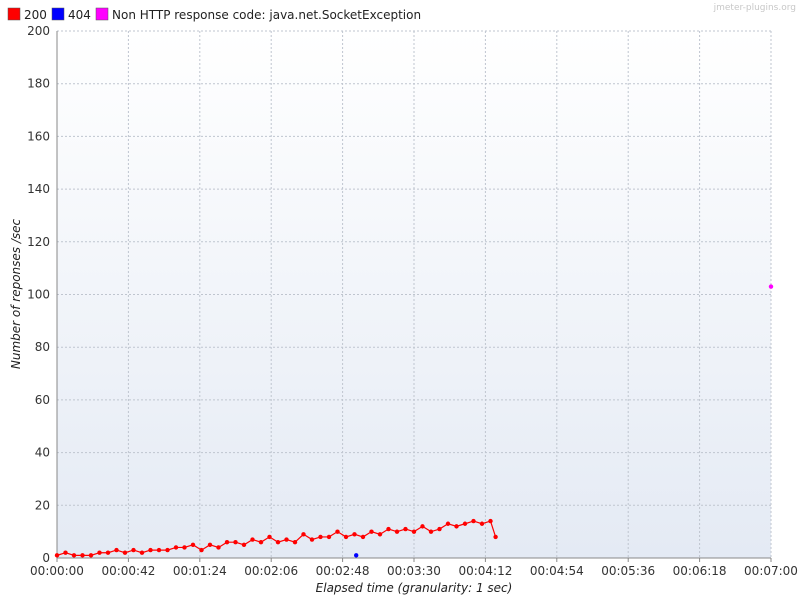 The width and height of the screenshot is (800, 600). What do you see at coordinates (42, 505) in the screenshot?
I see `y-tick-label: 20` at bounding box center [42, 505].